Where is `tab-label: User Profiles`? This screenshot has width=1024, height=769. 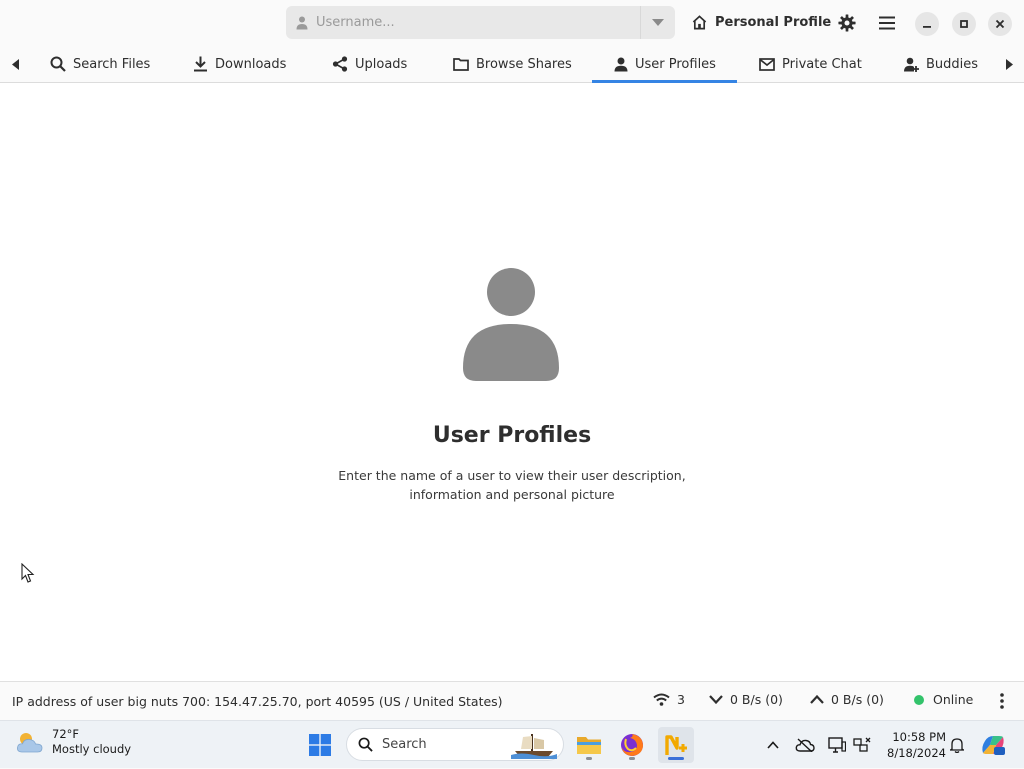 tab-label: User Profiles is located at coordinates (675, 64).